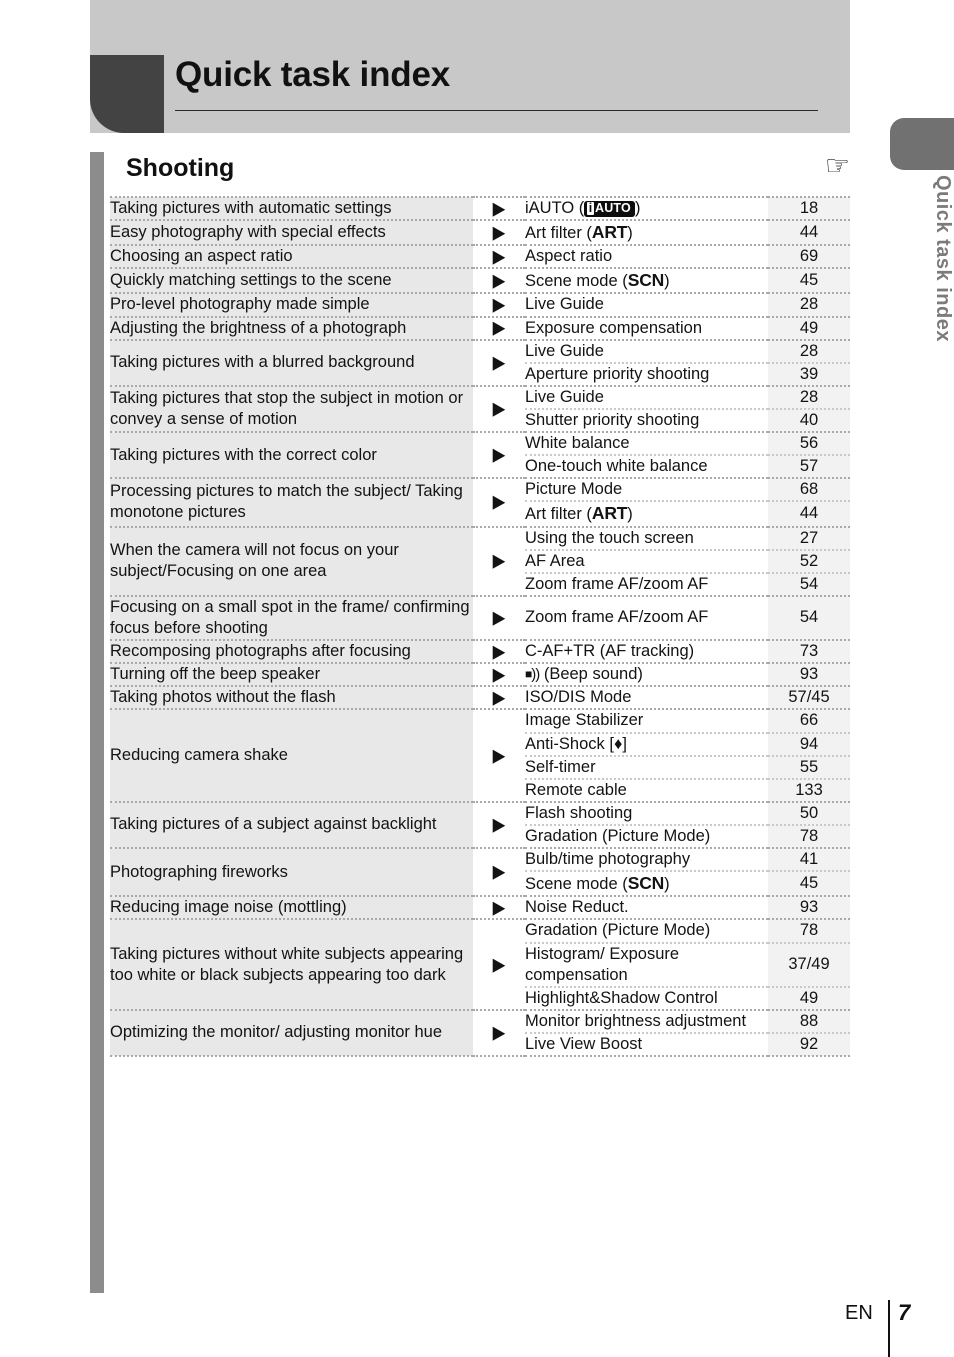  I want to click on page-reference: 37/49, so click(809, 965).